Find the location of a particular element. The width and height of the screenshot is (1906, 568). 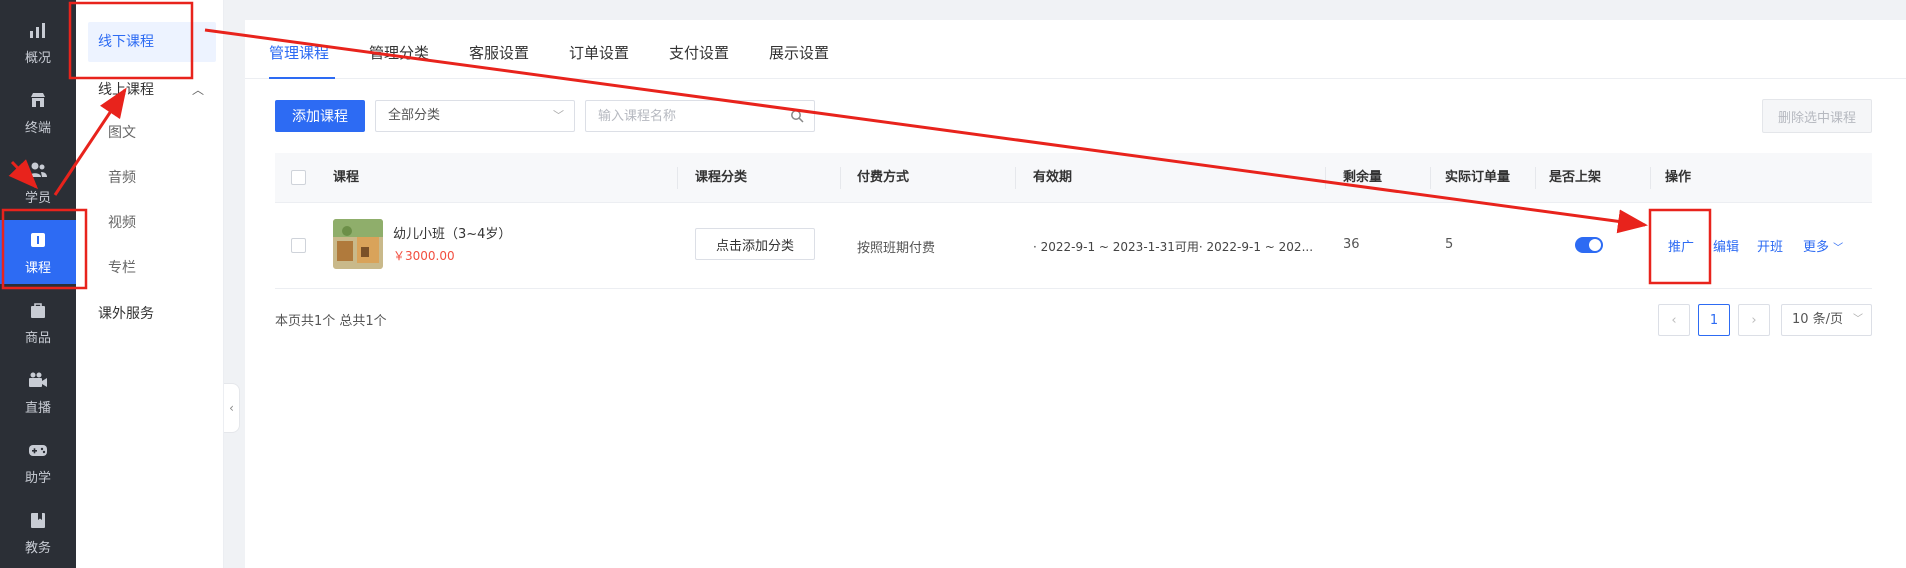

column-header-category: 课程分类 is located at coordinates (721, 177).